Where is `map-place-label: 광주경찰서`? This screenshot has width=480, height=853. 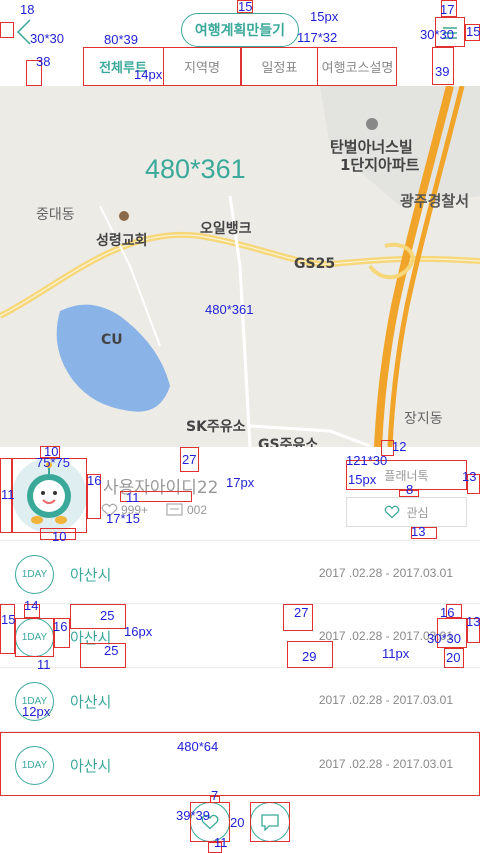
map-place-label: 광주경찰서 is located at coordinates (435, 201).